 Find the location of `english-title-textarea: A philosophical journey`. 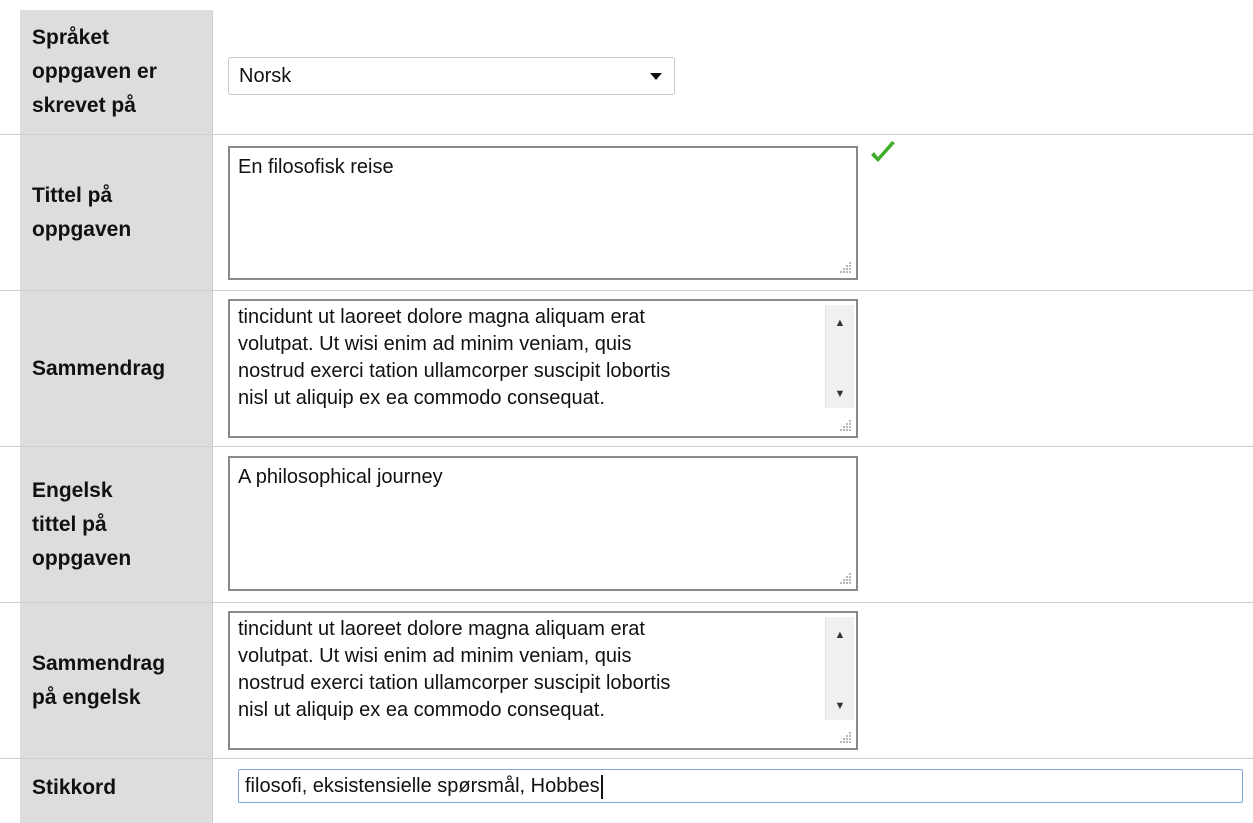

english-title-textarea: A philosophical journey is located at coordinates (543, 523).